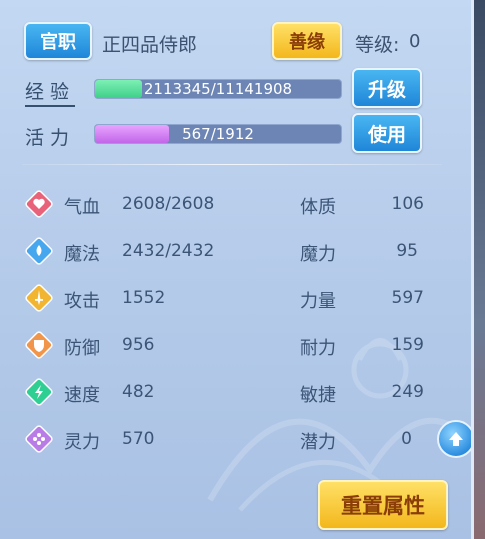 This screenshot has width=485, height=539. I want to click on stat-value-magic-power: 95, so click(407, 251).